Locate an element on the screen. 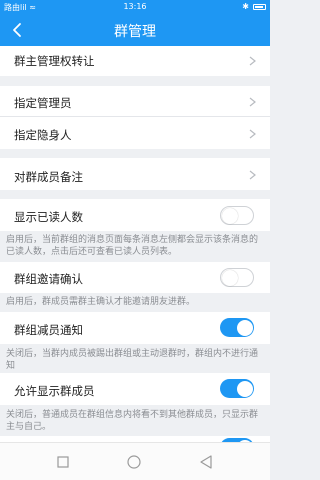  show-read-count-label: 显示已读人数 is located at coordinates (48, 217).